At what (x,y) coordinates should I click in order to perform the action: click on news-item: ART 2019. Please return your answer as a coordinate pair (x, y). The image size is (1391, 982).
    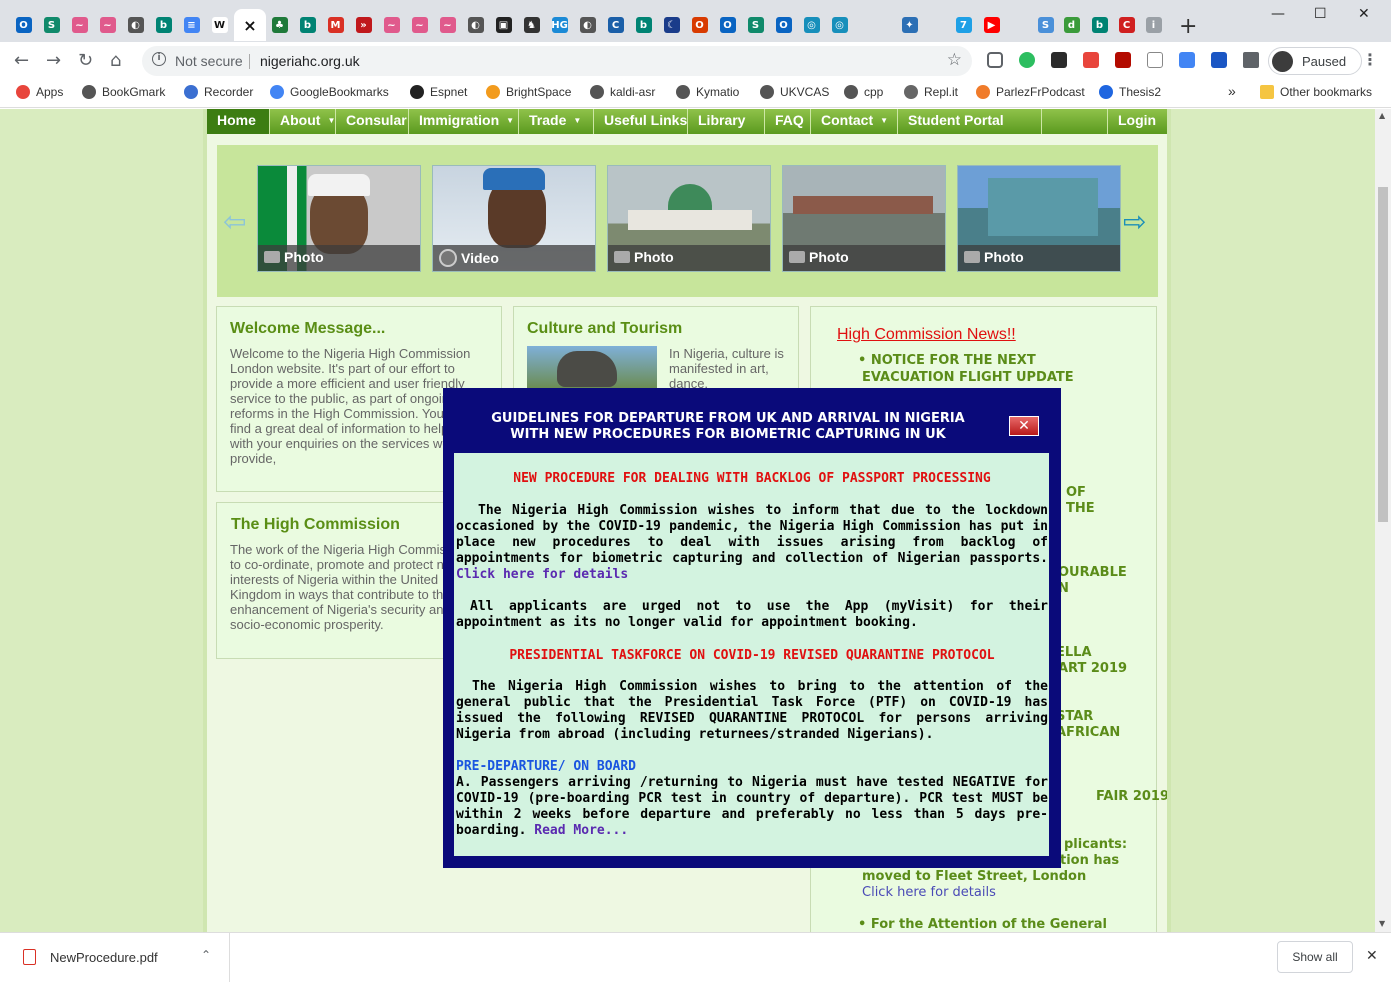
    Looking at the image, I should click on (1092, 669).